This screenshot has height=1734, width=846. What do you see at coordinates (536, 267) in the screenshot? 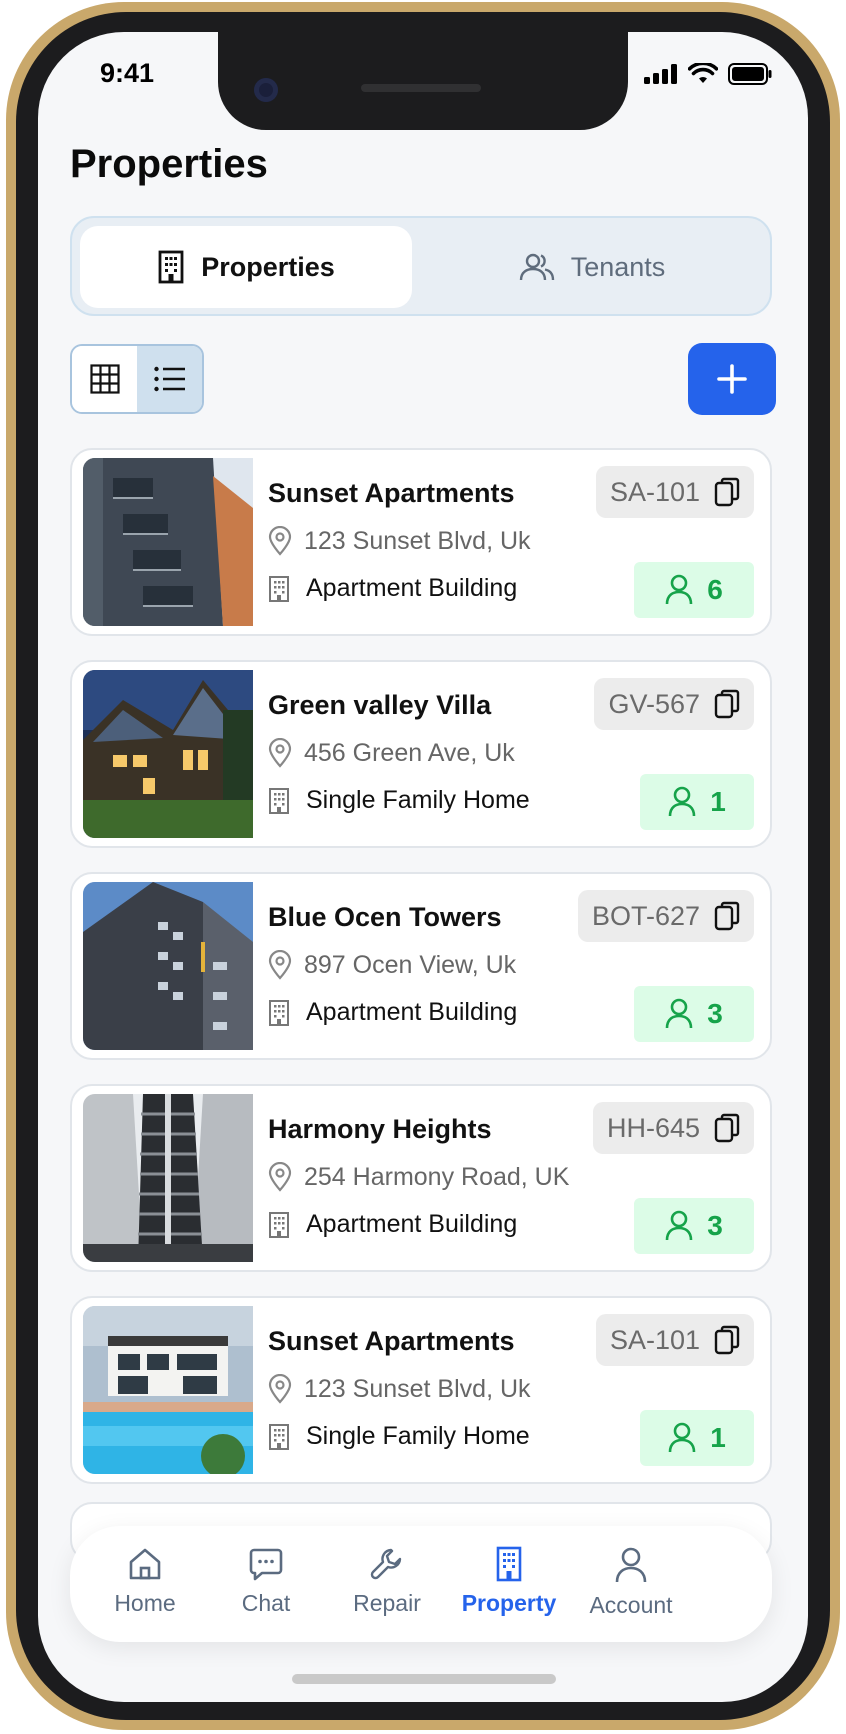
I see `users-icon` at bounding box center [536, 267].